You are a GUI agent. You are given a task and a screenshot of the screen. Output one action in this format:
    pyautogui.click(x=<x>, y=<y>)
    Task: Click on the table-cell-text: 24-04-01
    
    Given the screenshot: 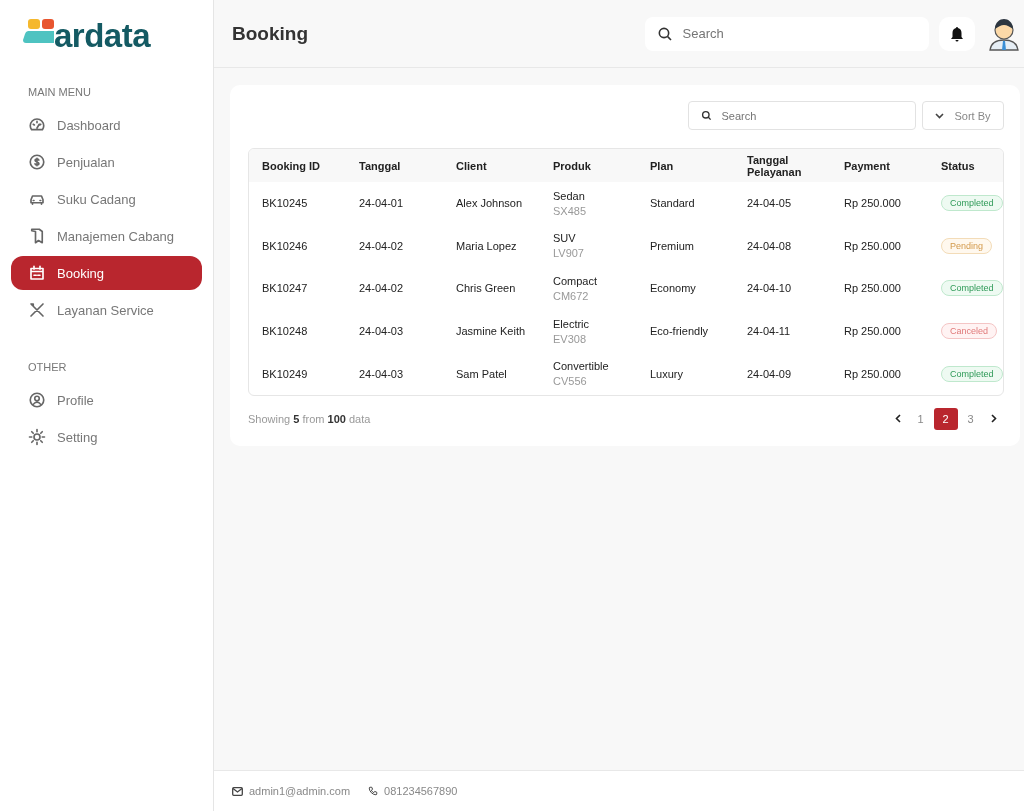 What is the action you would take?
    pyautogui.click(x=382, y=203)
    